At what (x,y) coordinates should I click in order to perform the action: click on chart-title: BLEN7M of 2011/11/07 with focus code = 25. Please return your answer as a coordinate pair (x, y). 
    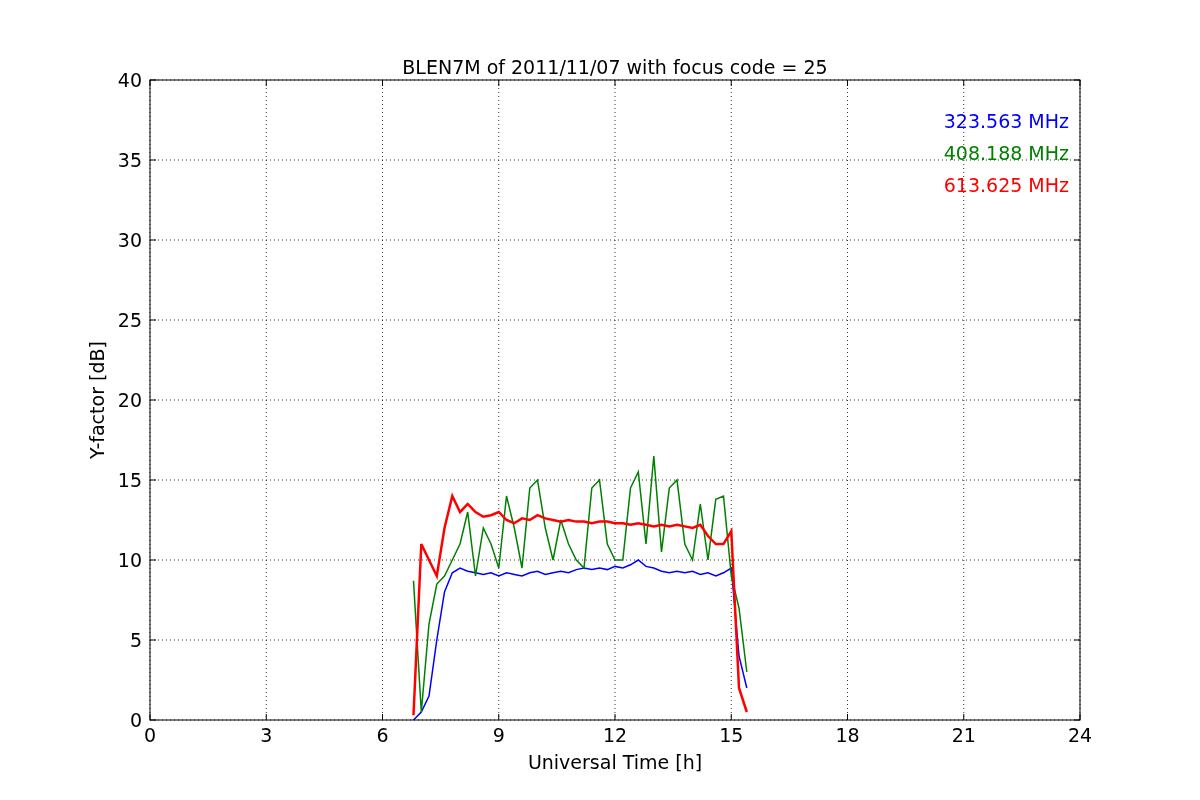
    Looking at the image, I should click on (615, 67).